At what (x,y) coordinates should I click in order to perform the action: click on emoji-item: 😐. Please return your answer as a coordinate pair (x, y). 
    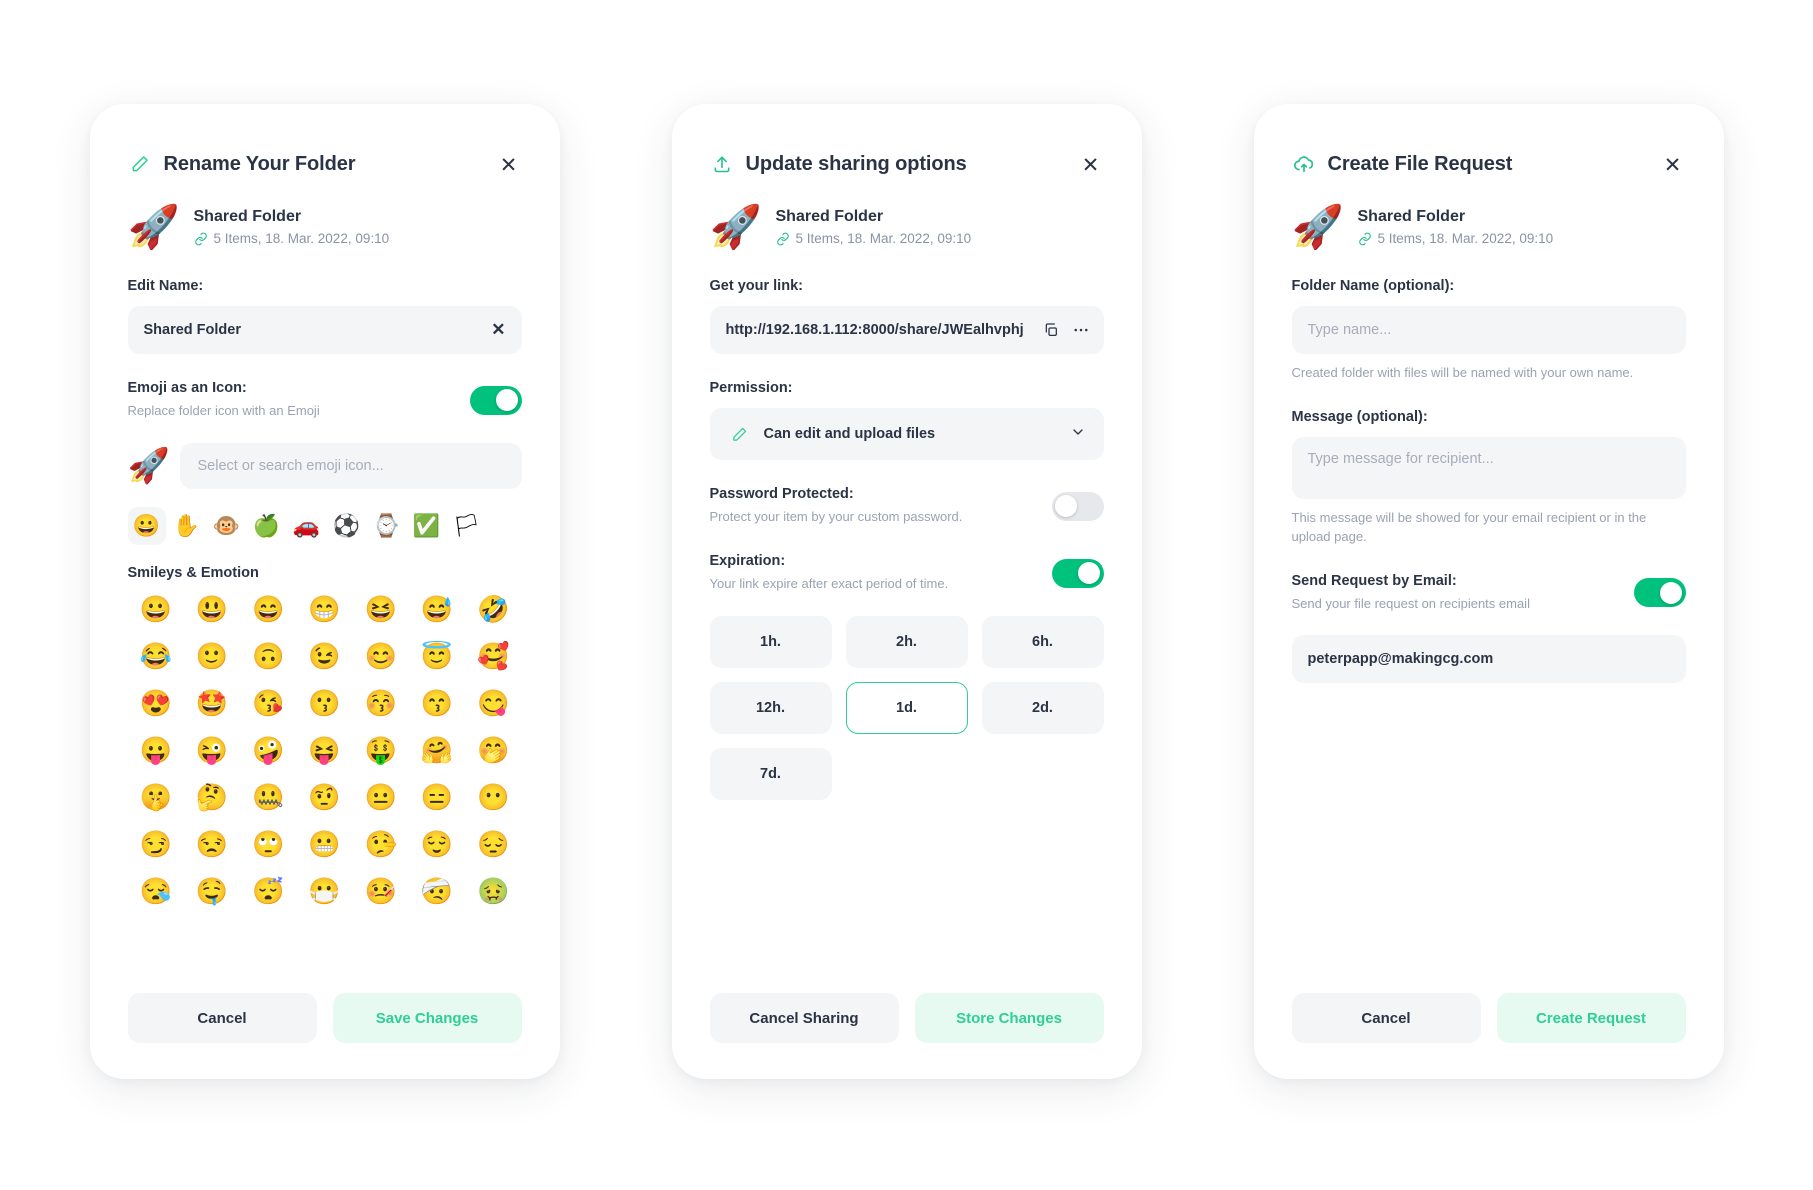
    Looking at the image, I should click on (381, 797).